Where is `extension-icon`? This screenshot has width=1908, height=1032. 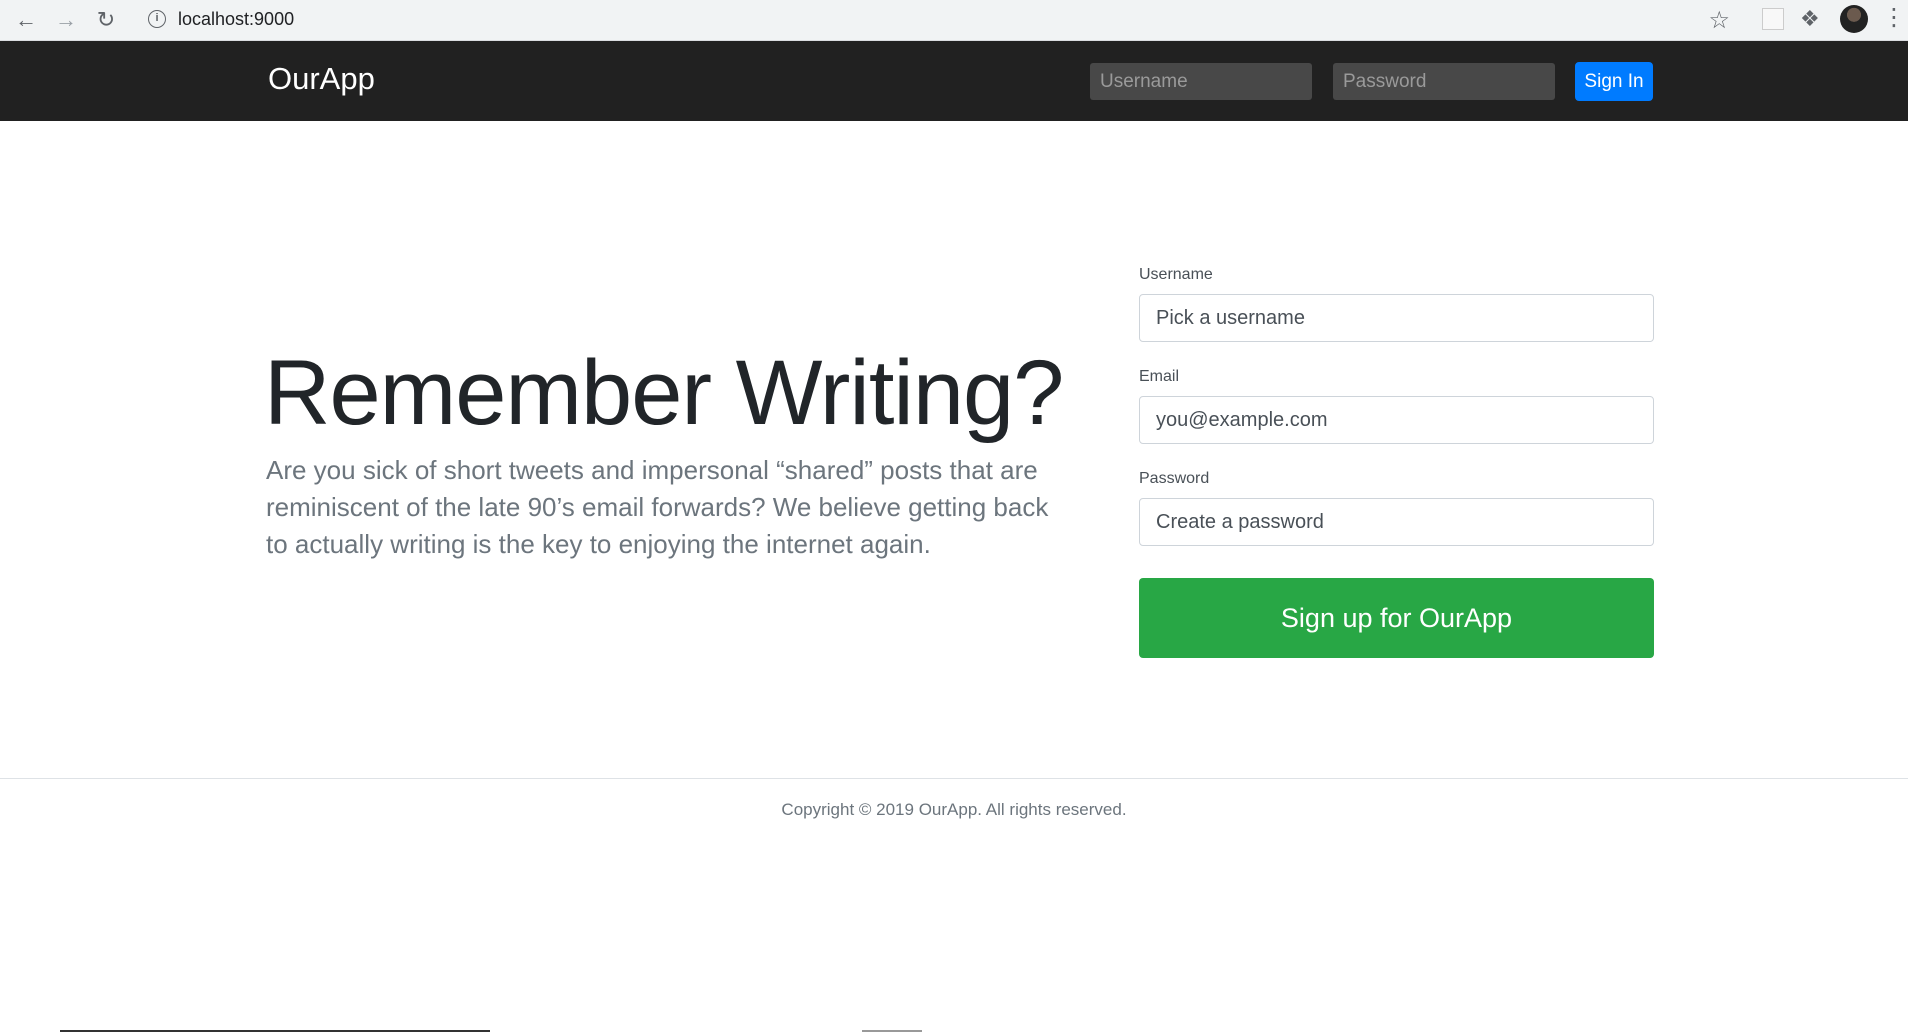 extension-icon is located at coordinates (1773, 19).